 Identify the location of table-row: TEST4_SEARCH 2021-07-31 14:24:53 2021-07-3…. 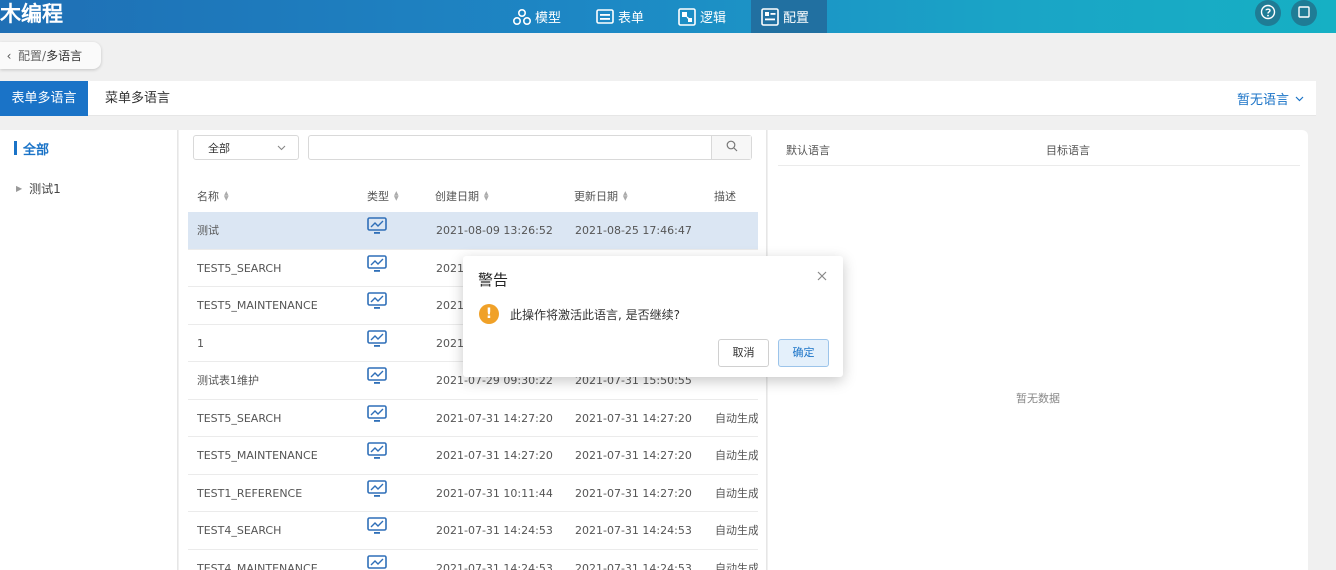
(473, 531).